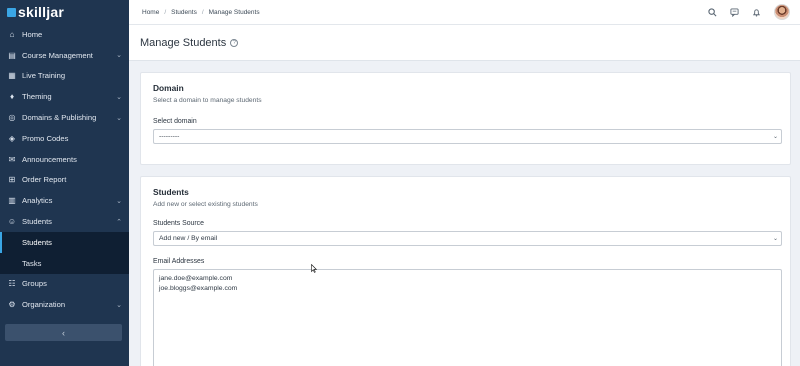 The height and width of the screenshot is (366, 800). What do you see at coordinates (168, 88) in the screenshot?
I see `domain-card-title: Domain` at bounding box center [168, 88].